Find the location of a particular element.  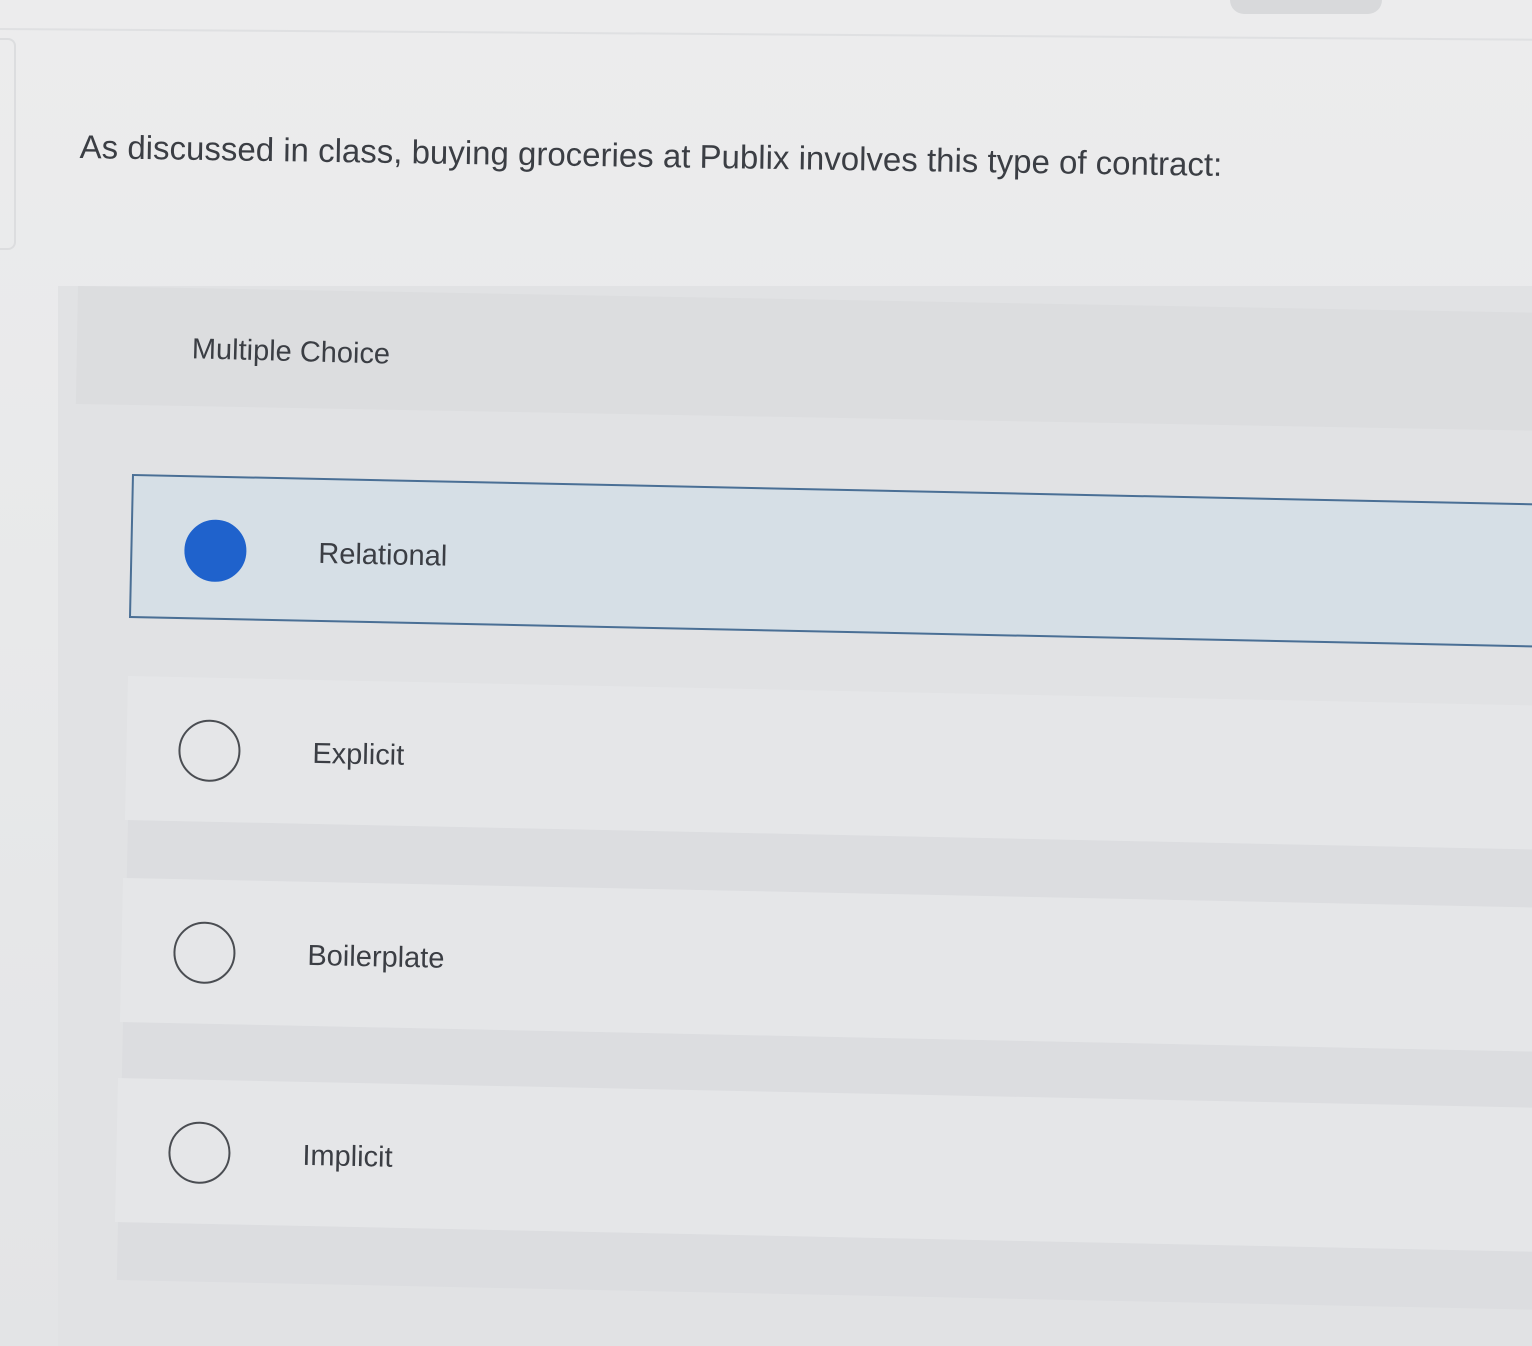

top-divider is located at coordinates (766, 34).